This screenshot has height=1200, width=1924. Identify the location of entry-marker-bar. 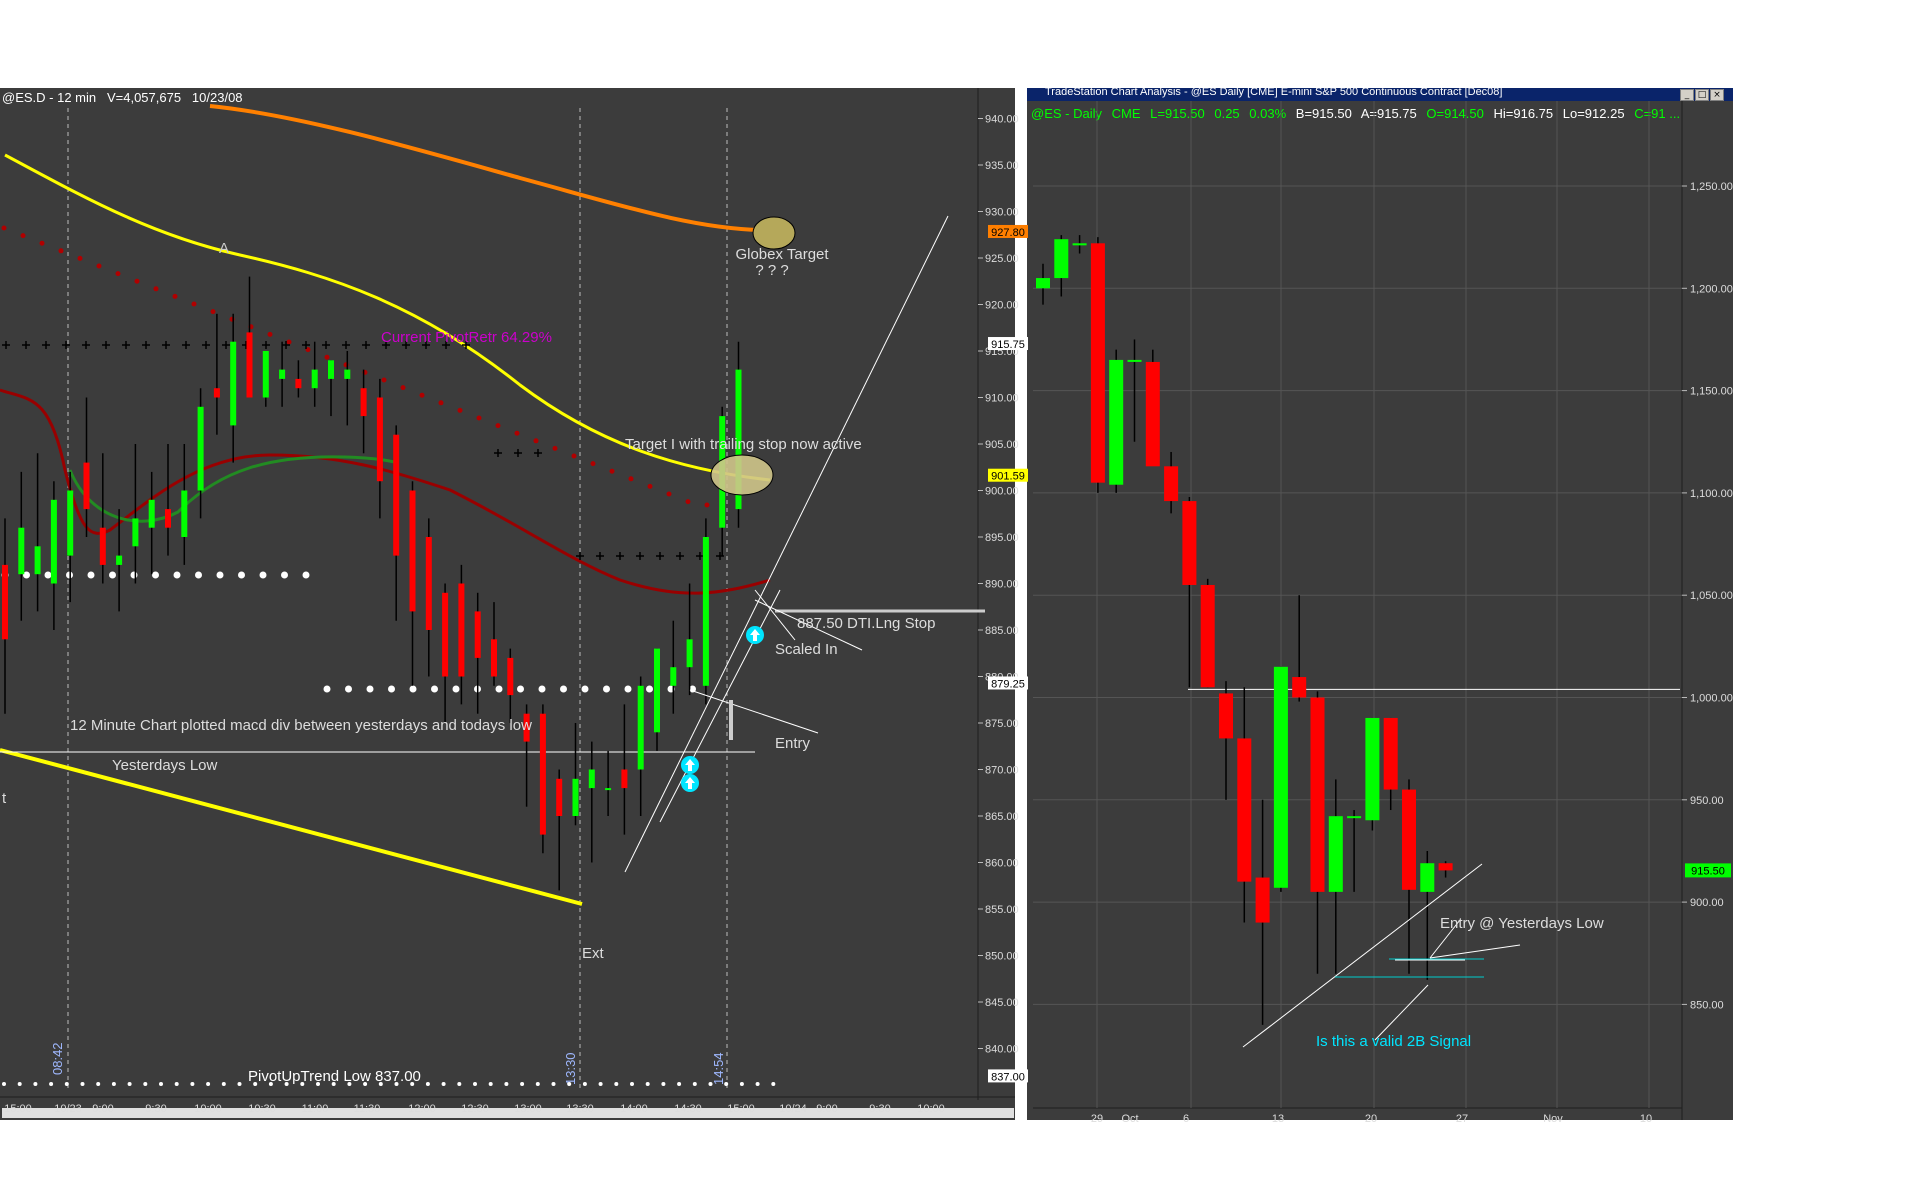
(731, 720).